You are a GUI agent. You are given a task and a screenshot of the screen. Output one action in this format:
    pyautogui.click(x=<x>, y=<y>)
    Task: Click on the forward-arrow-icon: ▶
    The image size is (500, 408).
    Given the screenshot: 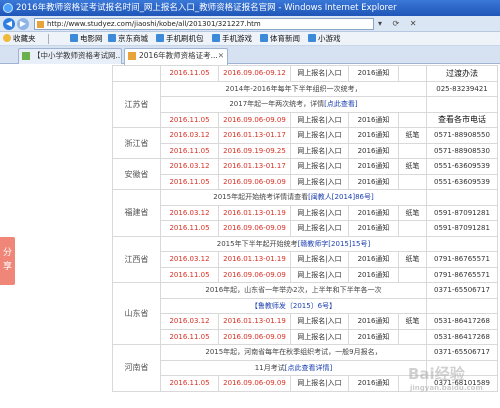 What is the action you would take?
    pyautogui.click(x=23, y=24)
    